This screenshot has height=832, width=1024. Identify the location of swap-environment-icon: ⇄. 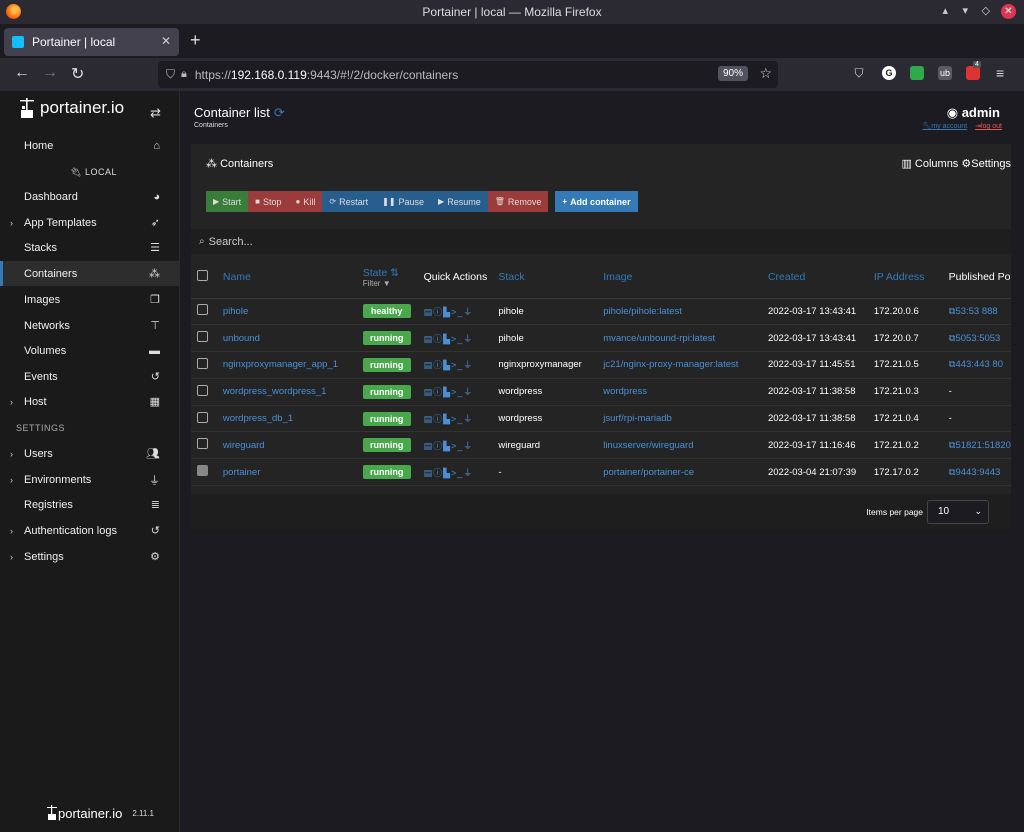
(155, 113).